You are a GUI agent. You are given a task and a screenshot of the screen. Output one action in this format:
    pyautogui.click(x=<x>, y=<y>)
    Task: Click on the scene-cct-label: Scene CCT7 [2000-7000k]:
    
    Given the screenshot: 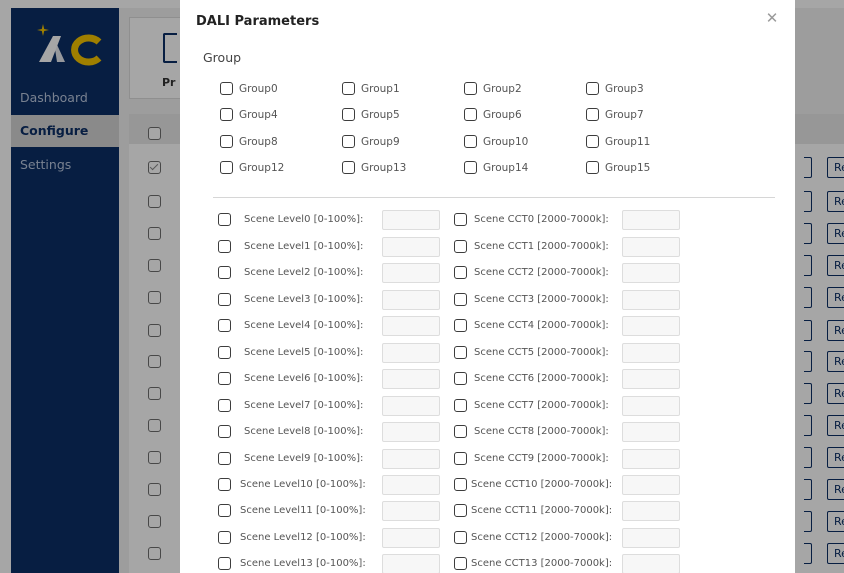 What is the action you would take?
    pyautogui.click(x=541, y=405)
    